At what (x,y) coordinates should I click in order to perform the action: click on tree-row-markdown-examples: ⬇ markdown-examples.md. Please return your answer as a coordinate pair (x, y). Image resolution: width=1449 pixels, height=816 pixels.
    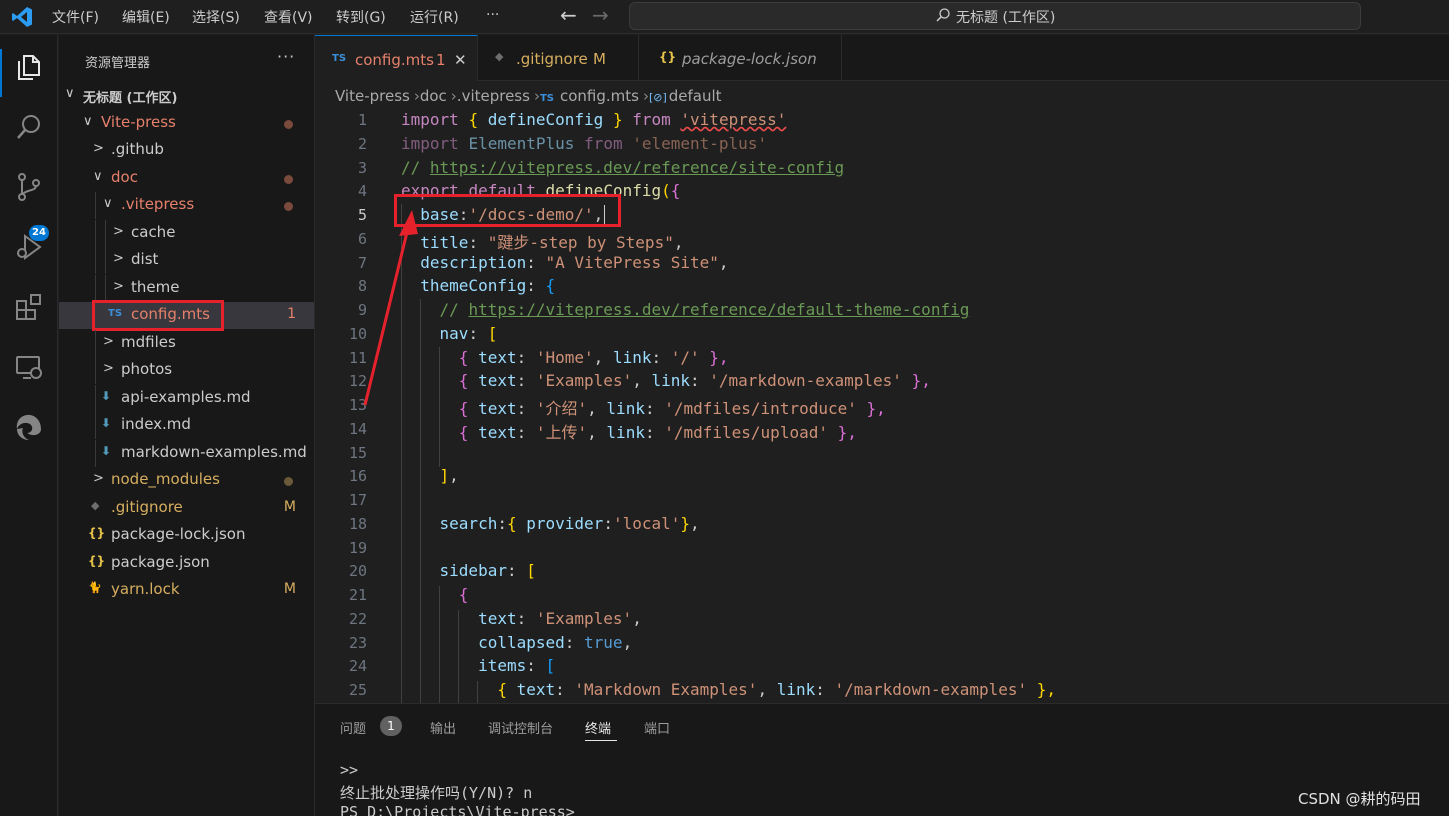
    Looking at the image, I should click on (186, 453).